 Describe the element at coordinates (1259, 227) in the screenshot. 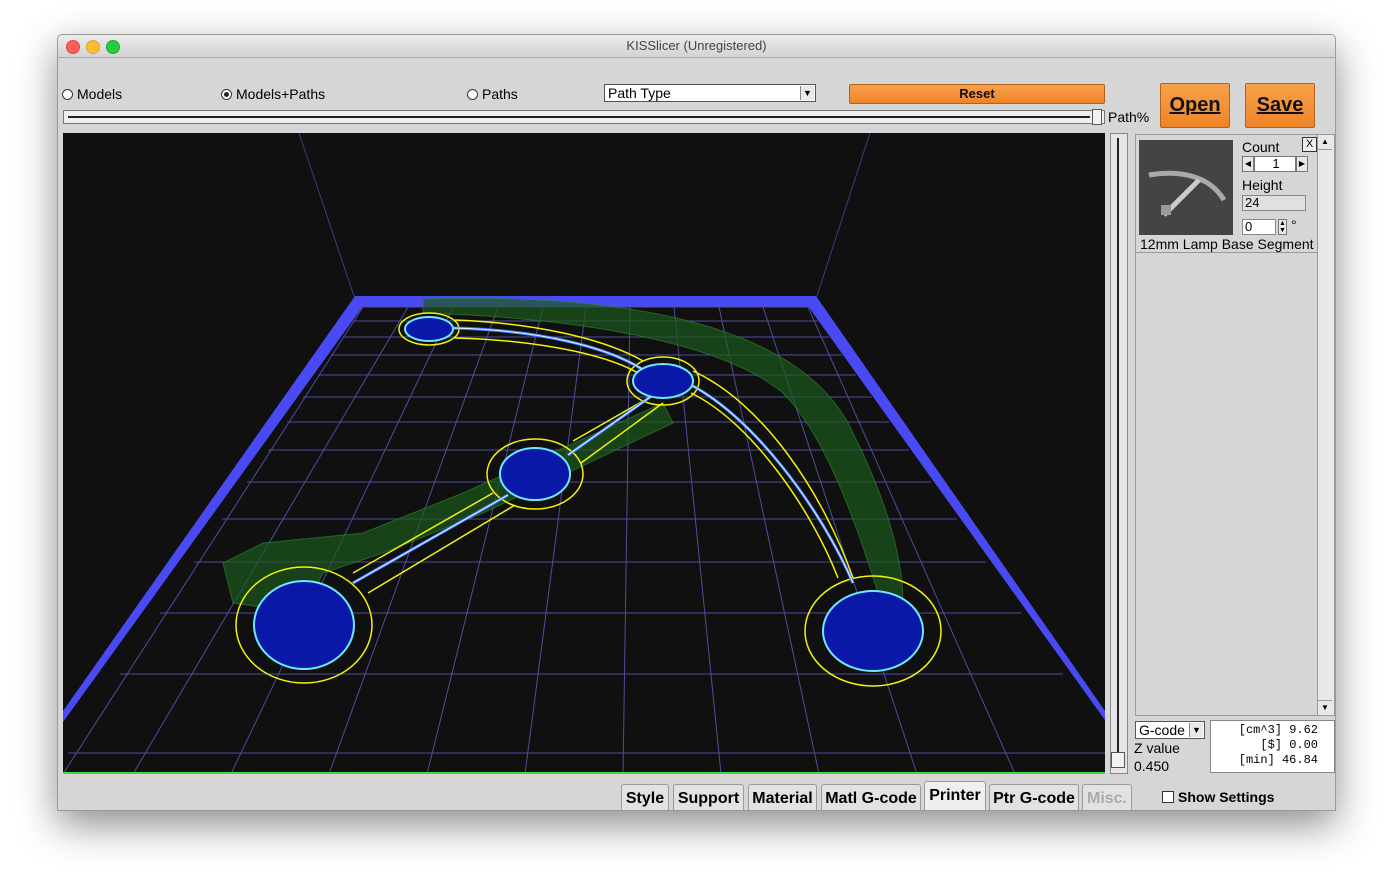

I see `rotation-input: 0` at that location.